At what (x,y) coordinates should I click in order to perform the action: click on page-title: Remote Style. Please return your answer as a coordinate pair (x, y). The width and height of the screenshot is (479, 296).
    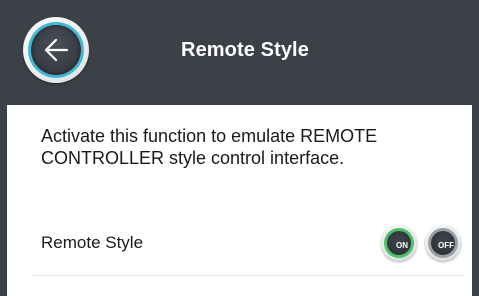
    Looking at the image, I should click on (245, 50).